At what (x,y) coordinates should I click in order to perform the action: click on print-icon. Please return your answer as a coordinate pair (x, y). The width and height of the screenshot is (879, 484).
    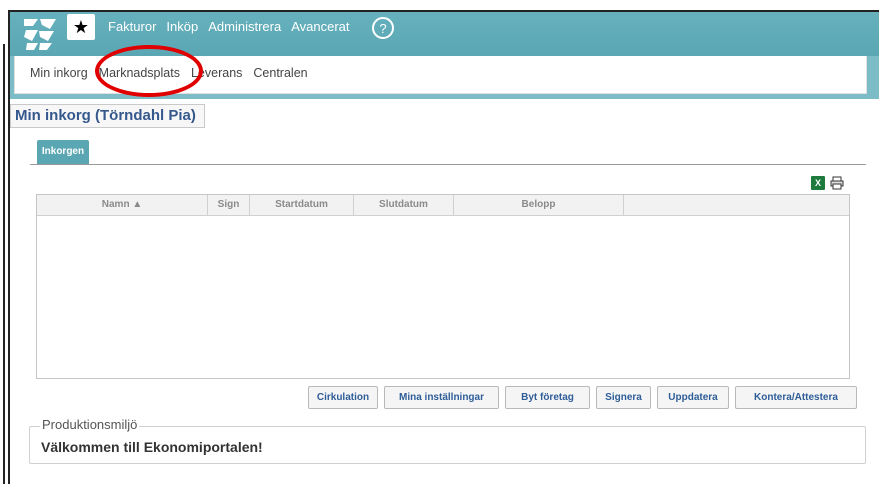
    Looking at the image, I should click on (837, 183).